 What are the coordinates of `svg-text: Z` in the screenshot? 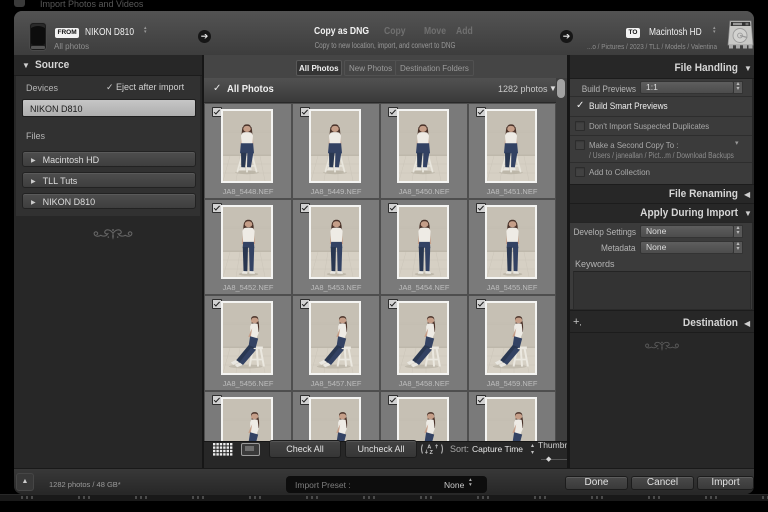 It's located at (432, 452).